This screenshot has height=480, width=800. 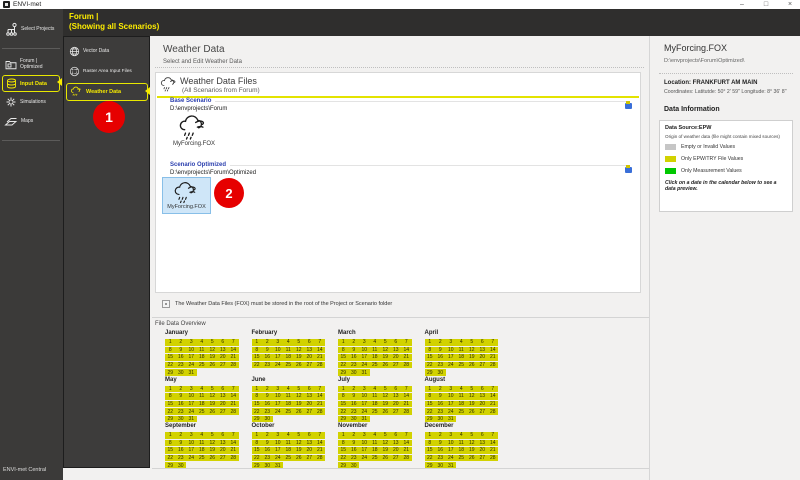 I want to click on calendar-day: 6, so click(x=309, y=342).